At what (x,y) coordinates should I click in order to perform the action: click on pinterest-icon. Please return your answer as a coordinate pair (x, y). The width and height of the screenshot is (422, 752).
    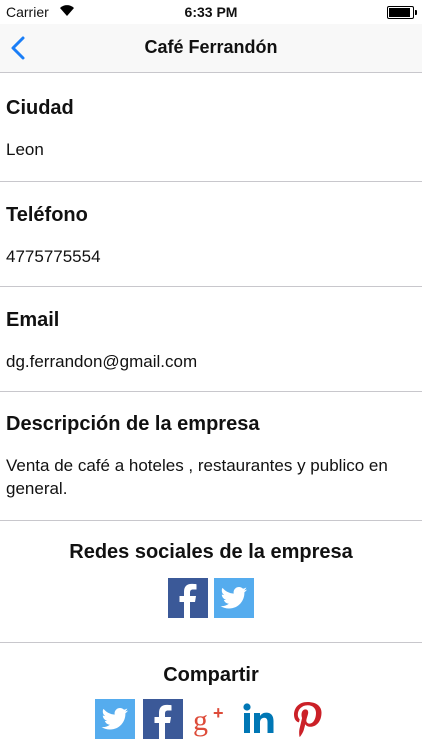
    Looking at the image, I should click on (307, 719).